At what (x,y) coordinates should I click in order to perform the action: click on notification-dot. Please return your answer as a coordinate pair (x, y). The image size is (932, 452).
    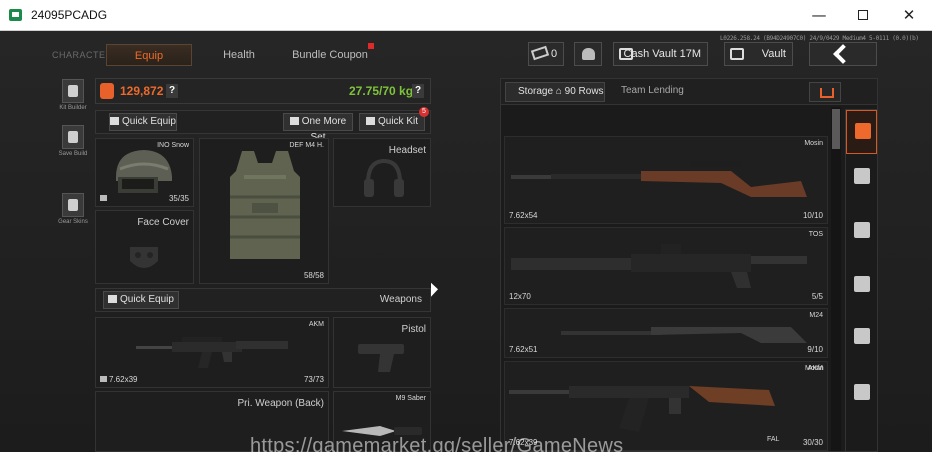
    Looking at the image, I should click on (371, 46).